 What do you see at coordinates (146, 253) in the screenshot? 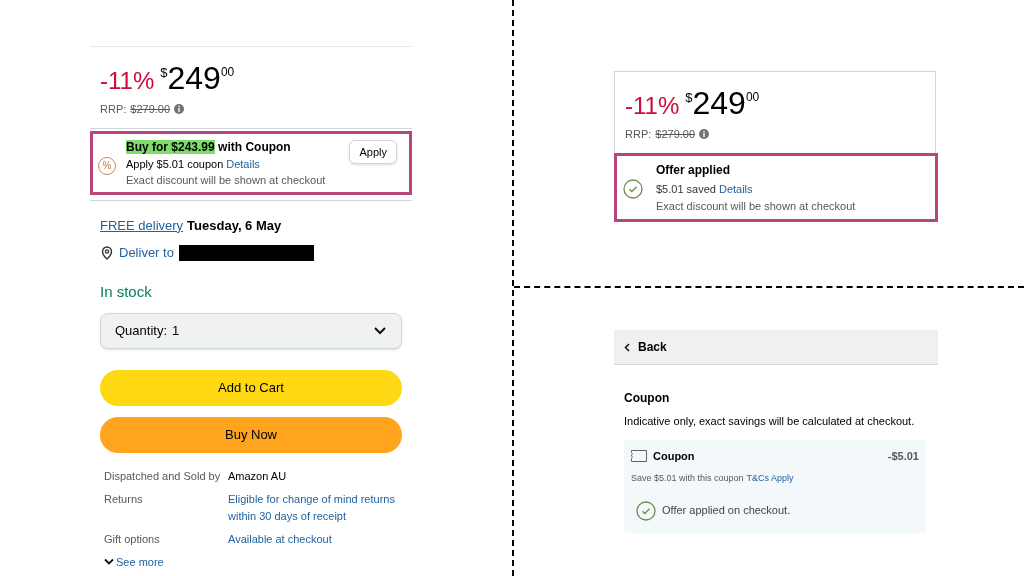
I see `deliver-to-link: Deliver to` at bounding box center [146, 253].